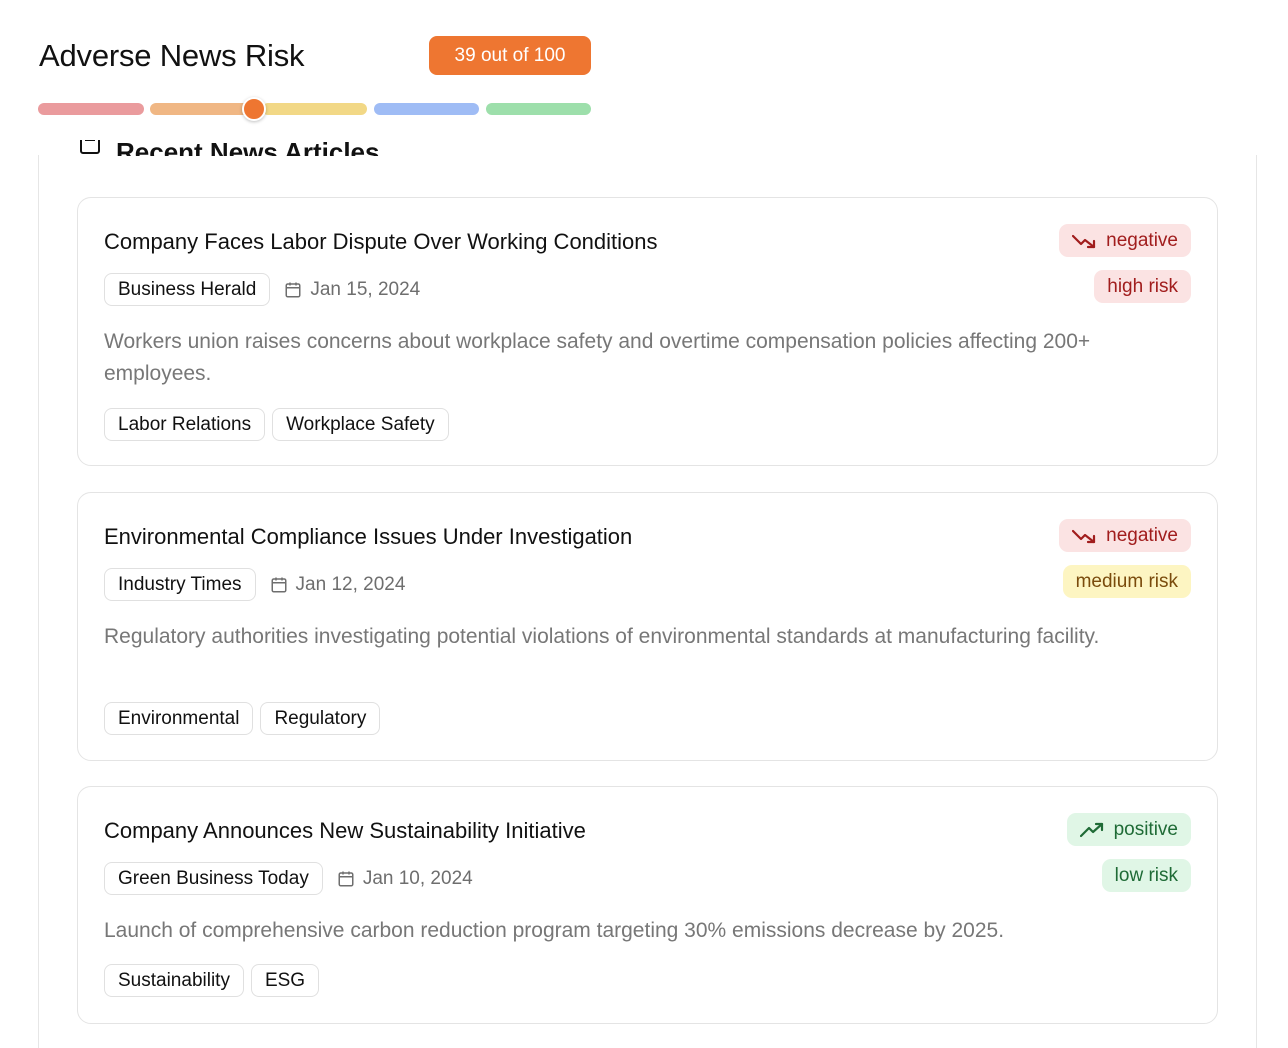 The height and width of the screenshot is (1048, 1288). What do you see at coordinates (360, 424) in the screenshot?
I see `tag: Workplace Safety` at bounding box center [360, 424].